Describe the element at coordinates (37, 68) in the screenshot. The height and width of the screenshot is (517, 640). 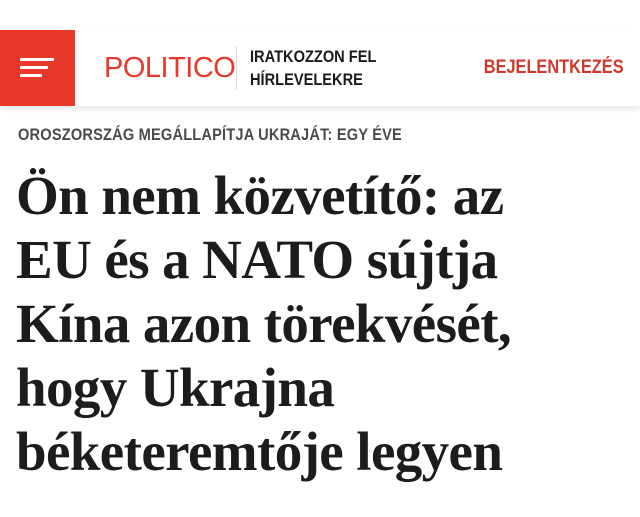
I see `menu-button` at that location.